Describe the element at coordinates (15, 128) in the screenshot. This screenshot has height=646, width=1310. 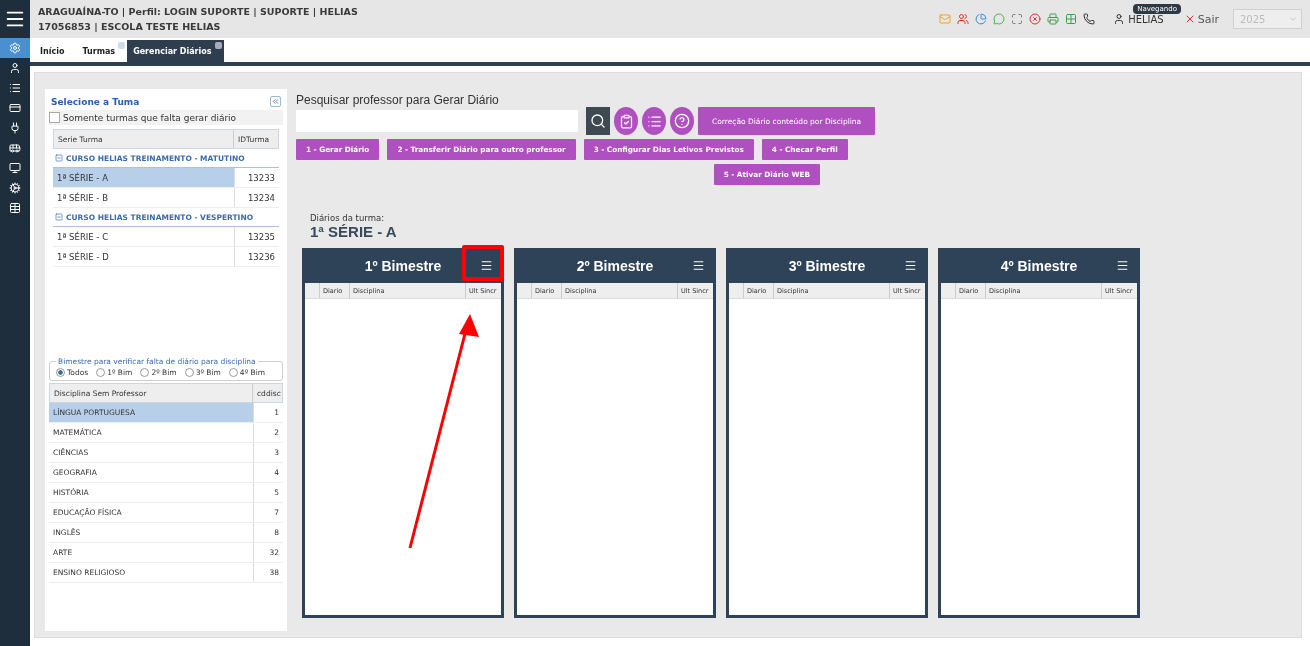
I see `plug-icon` at that location.